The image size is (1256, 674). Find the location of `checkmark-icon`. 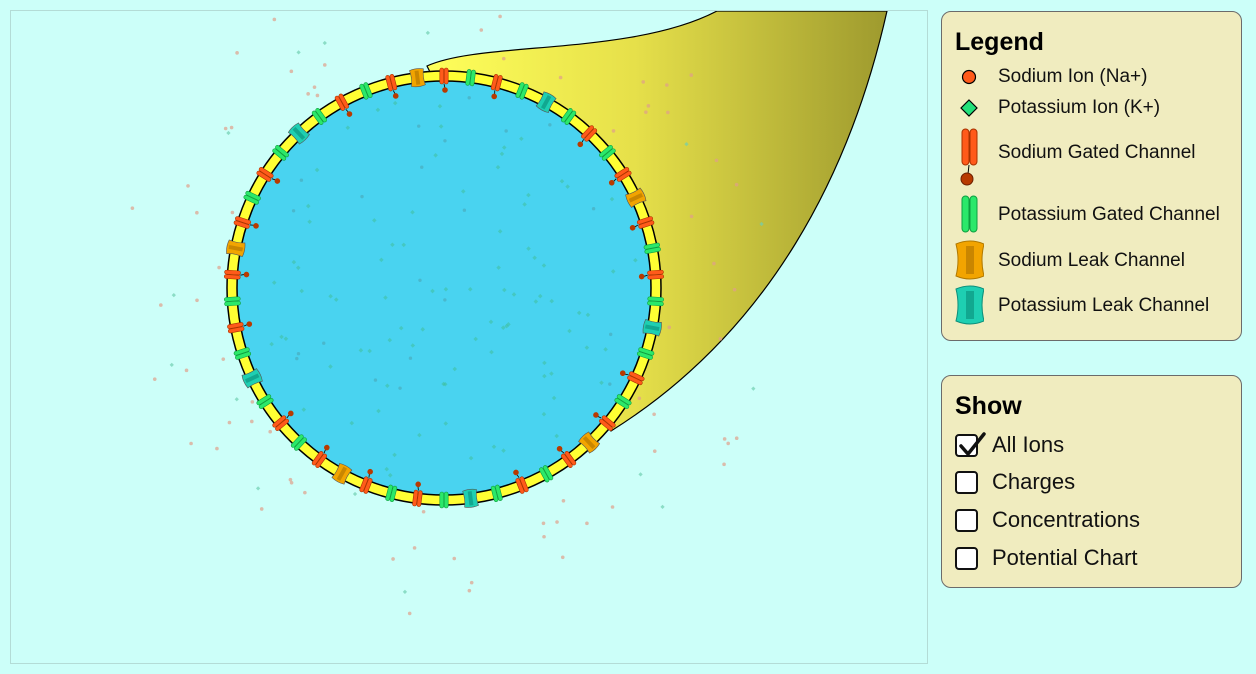

checkmark-icon is located at coordinates (972, 444).